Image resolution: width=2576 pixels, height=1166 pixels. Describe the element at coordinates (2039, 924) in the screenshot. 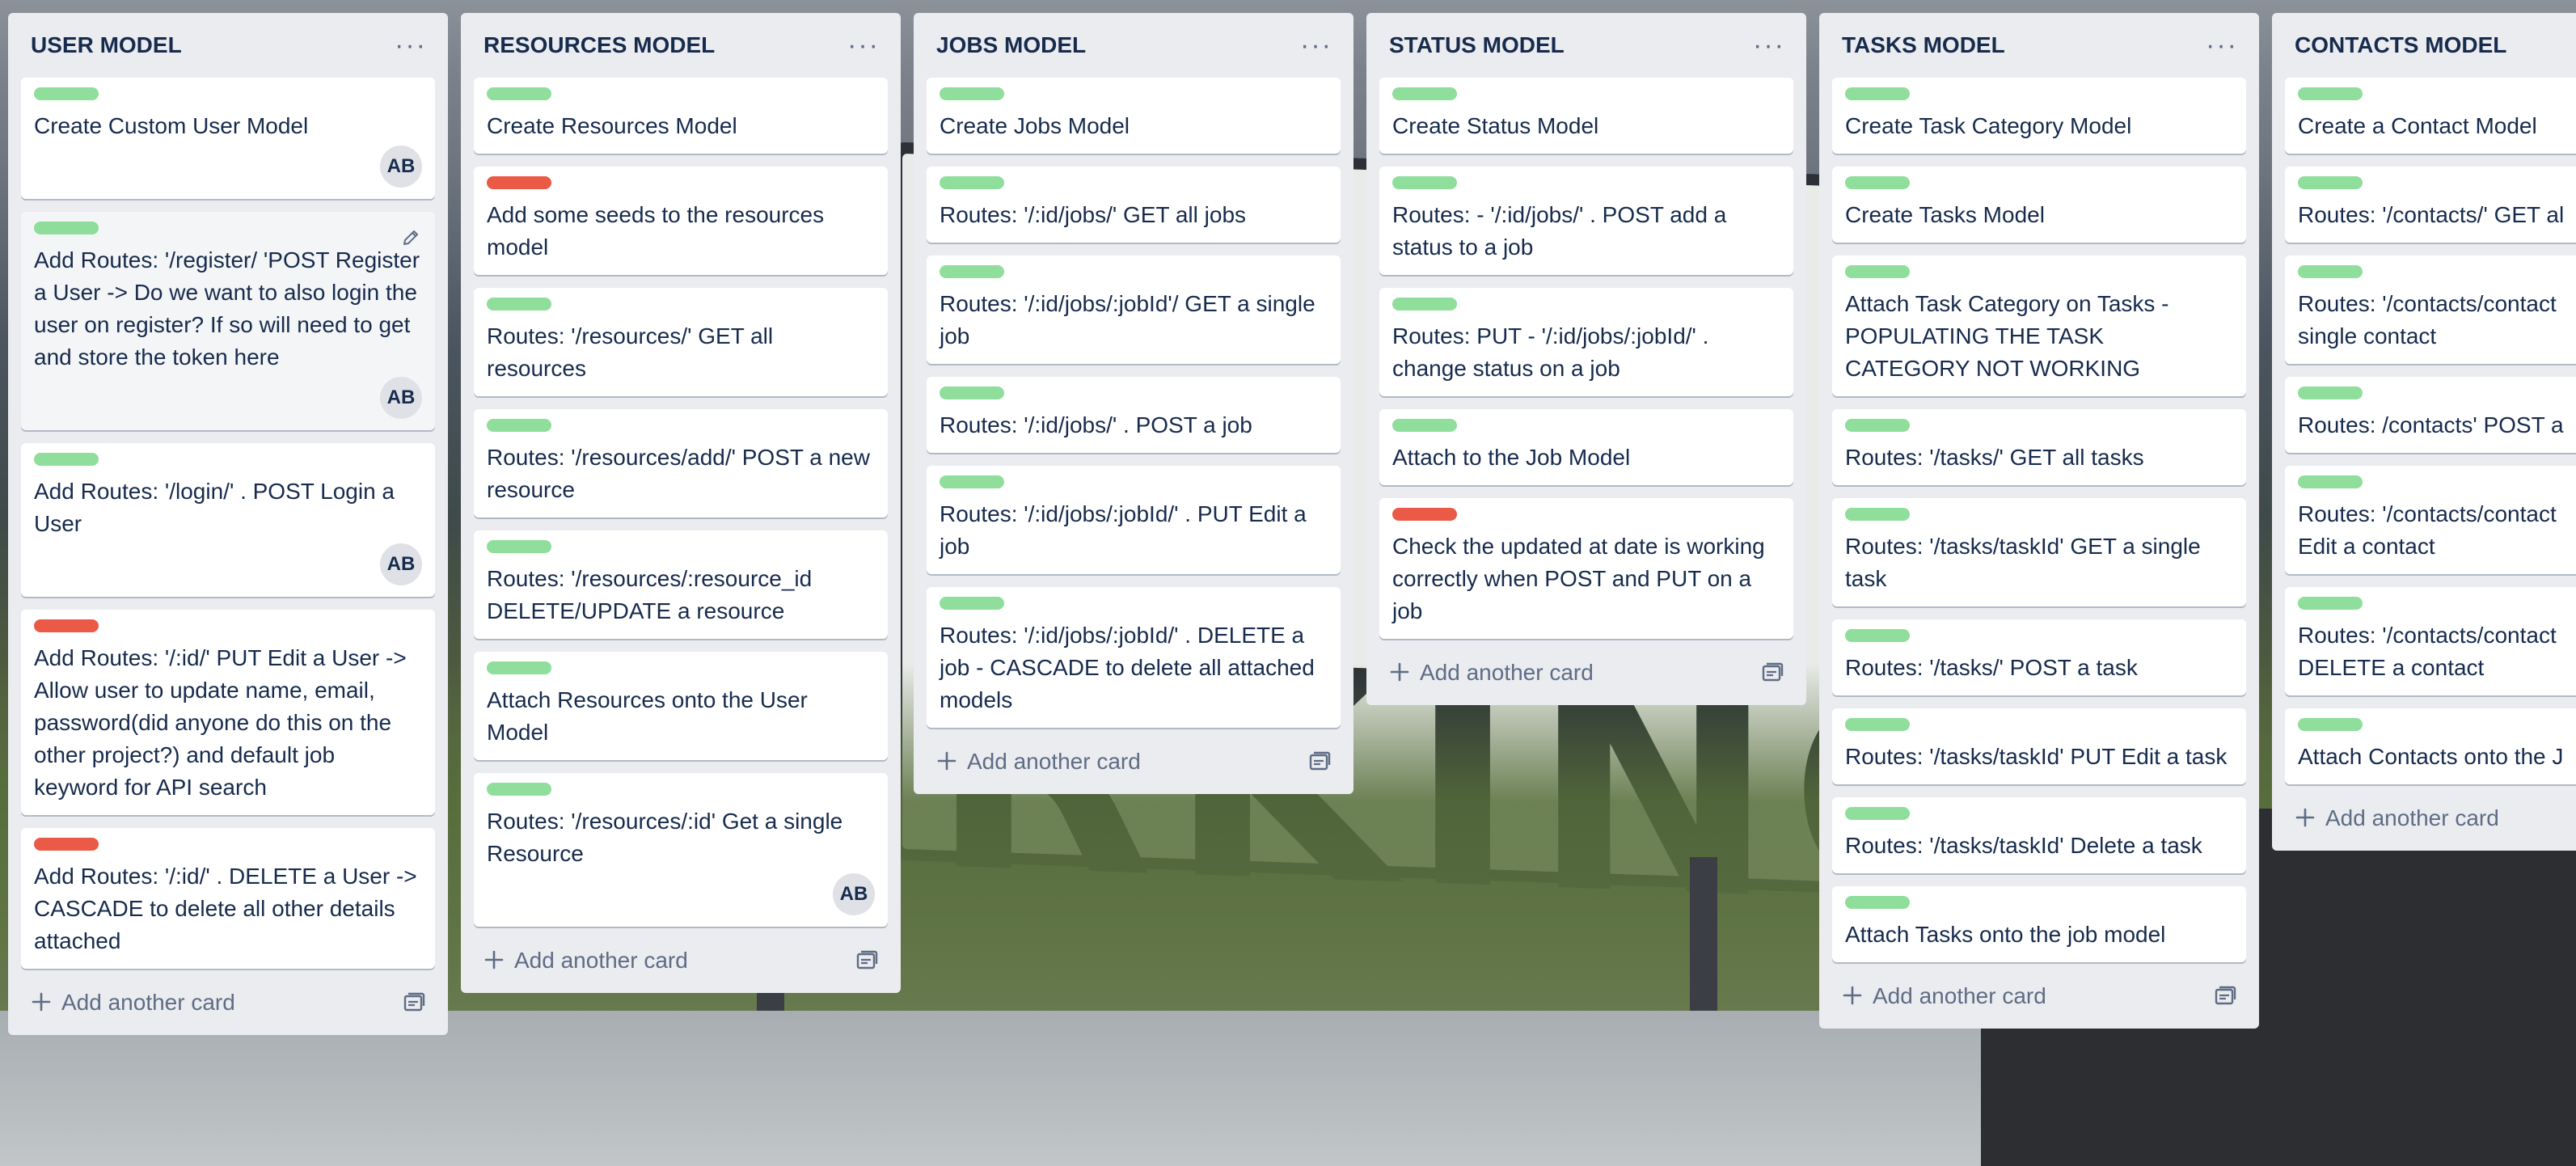

I see `card: Attach Tasks onto the job model` at that location.